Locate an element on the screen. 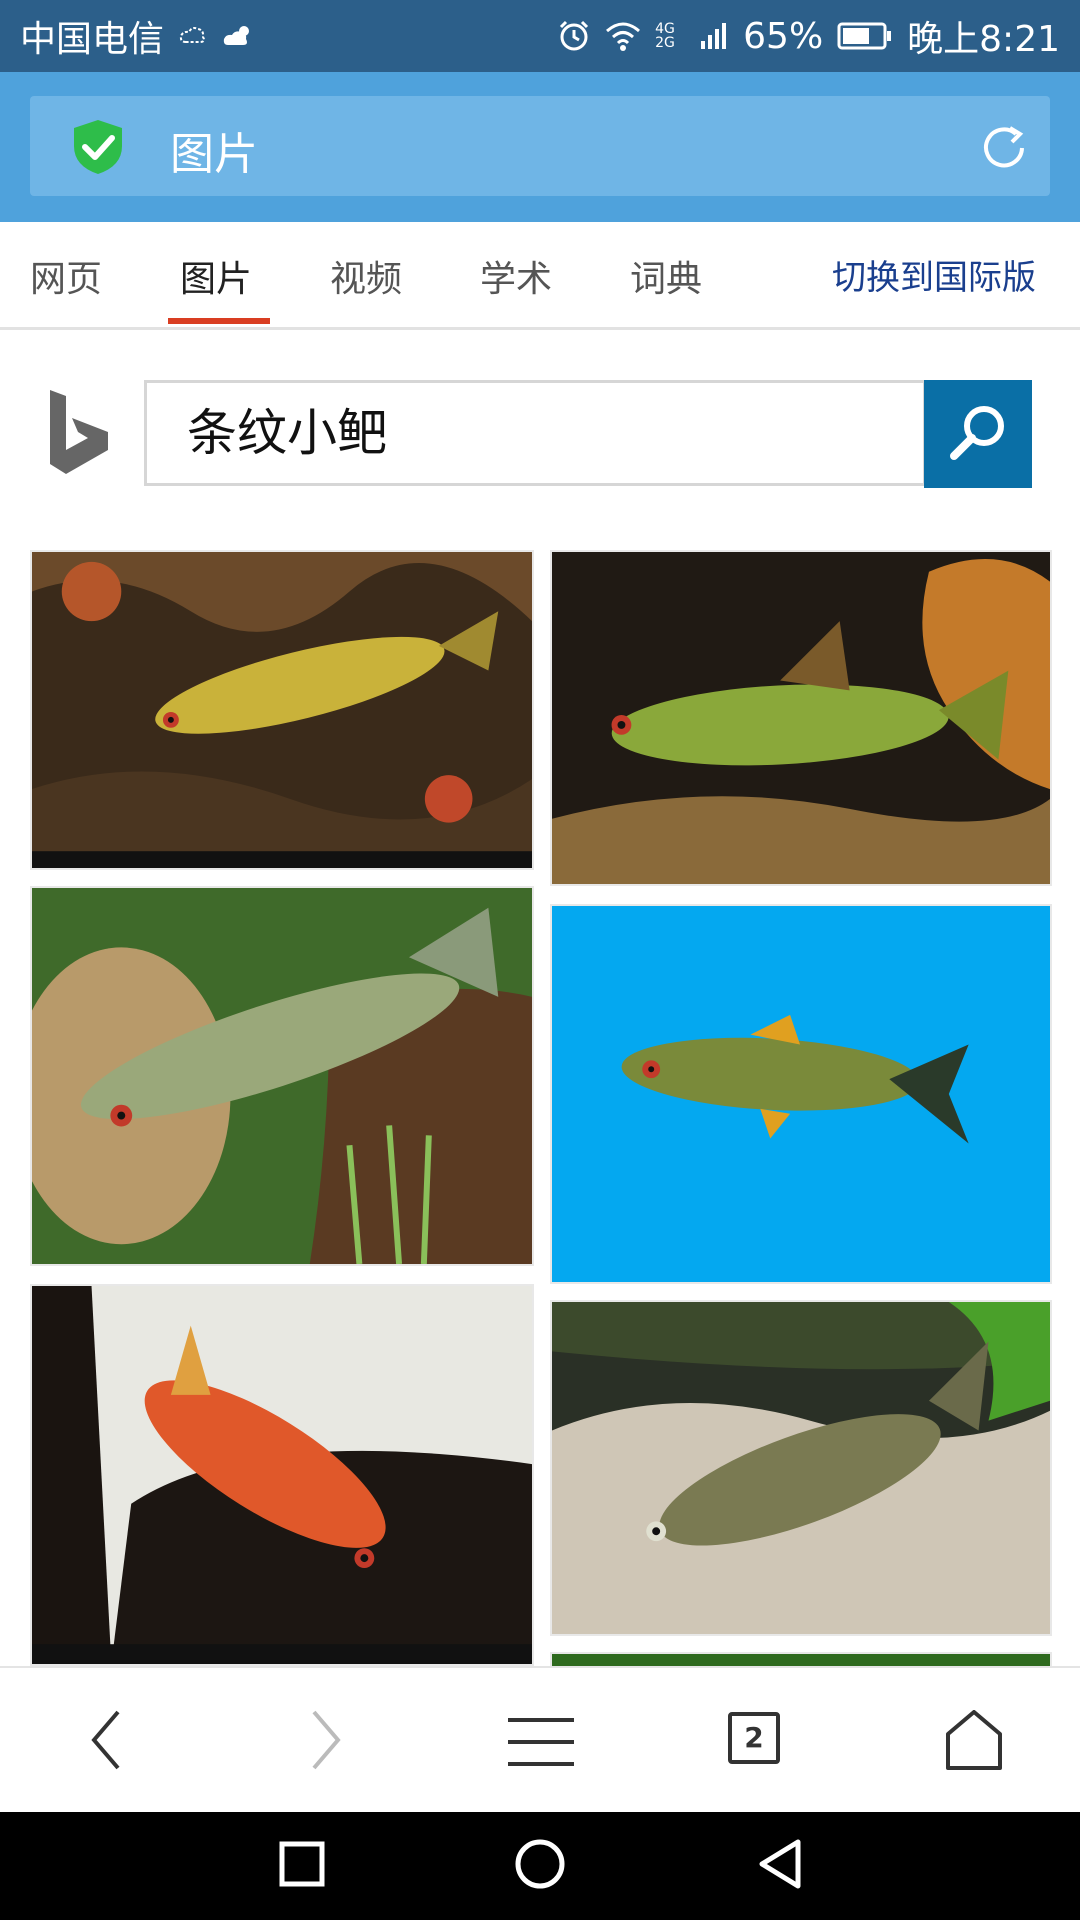 The height and width of the screenshot is (1920, 1080). alarm-icon is located at coordinates (574, 36).